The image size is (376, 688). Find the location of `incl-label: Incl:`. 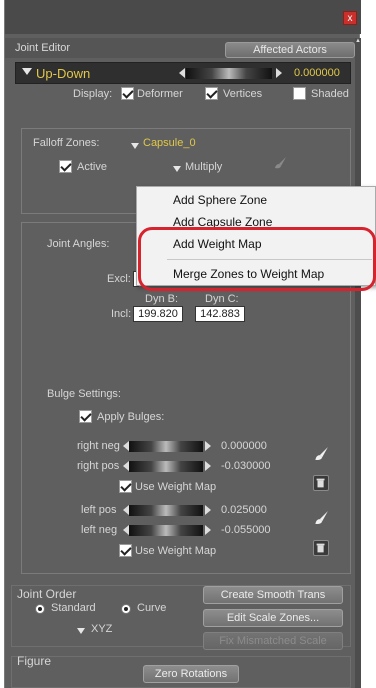

incl-label: Incl: is located at coordinates (121, 314).